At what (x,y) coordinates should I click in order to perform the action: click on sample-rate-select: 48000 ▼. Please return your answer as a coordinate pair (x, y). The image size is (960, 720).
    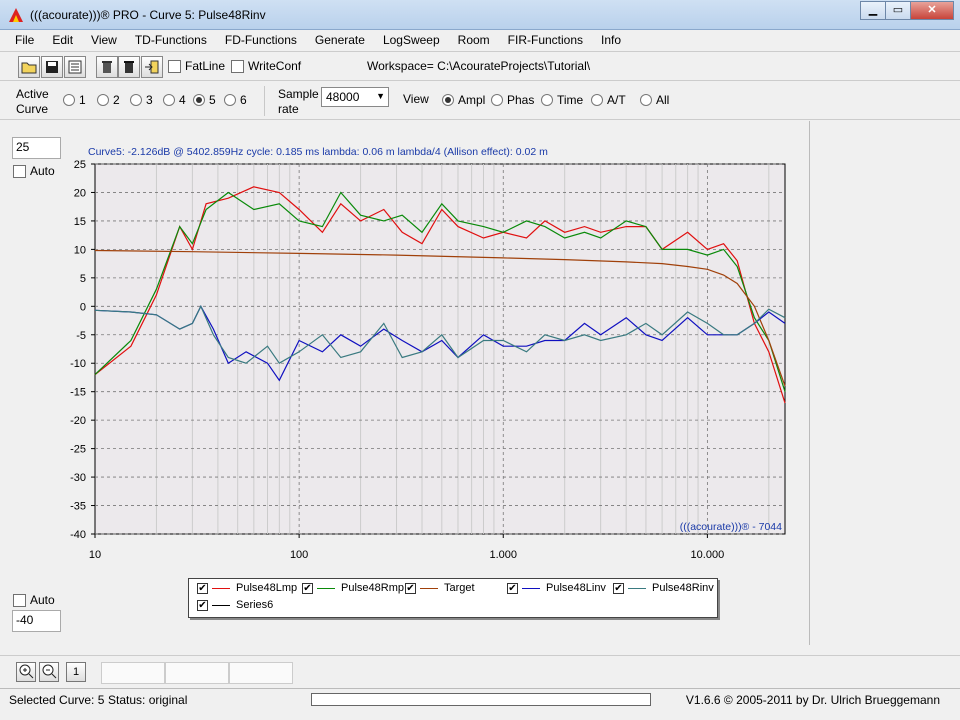
    Looking at the image, I should click on (355, 97).